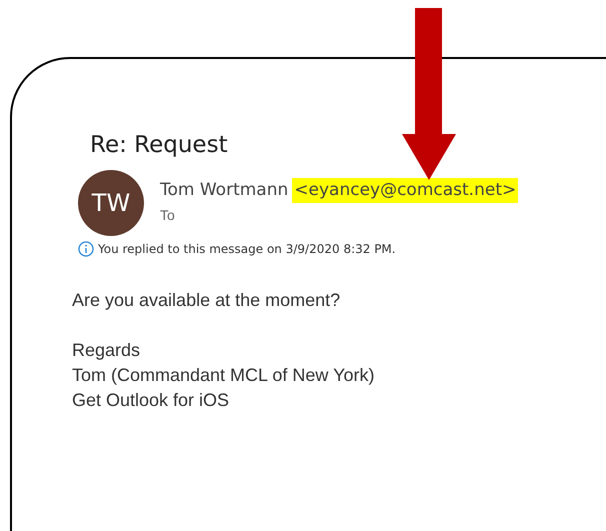 The image size is (606, 531). Describe the element at coordinates (86, 248) in the screenshot. I see `info-icon` at that location.